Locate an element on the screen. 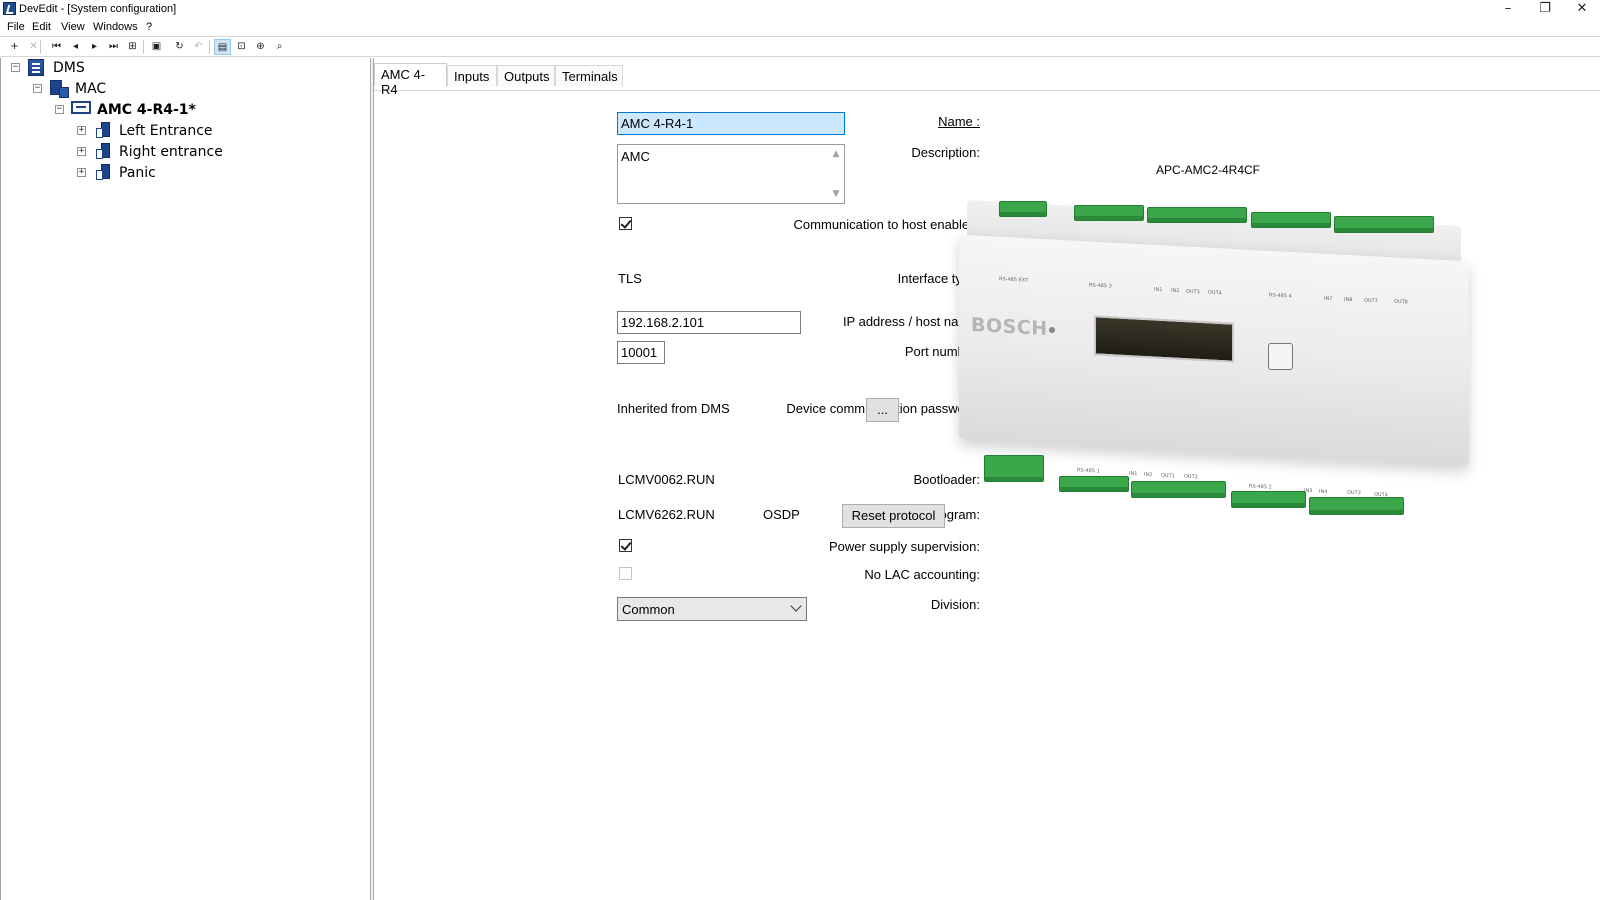 The width and height of the screenshot is (1600, 900). close-button: ✕ is located at coordinates (1582, 9).